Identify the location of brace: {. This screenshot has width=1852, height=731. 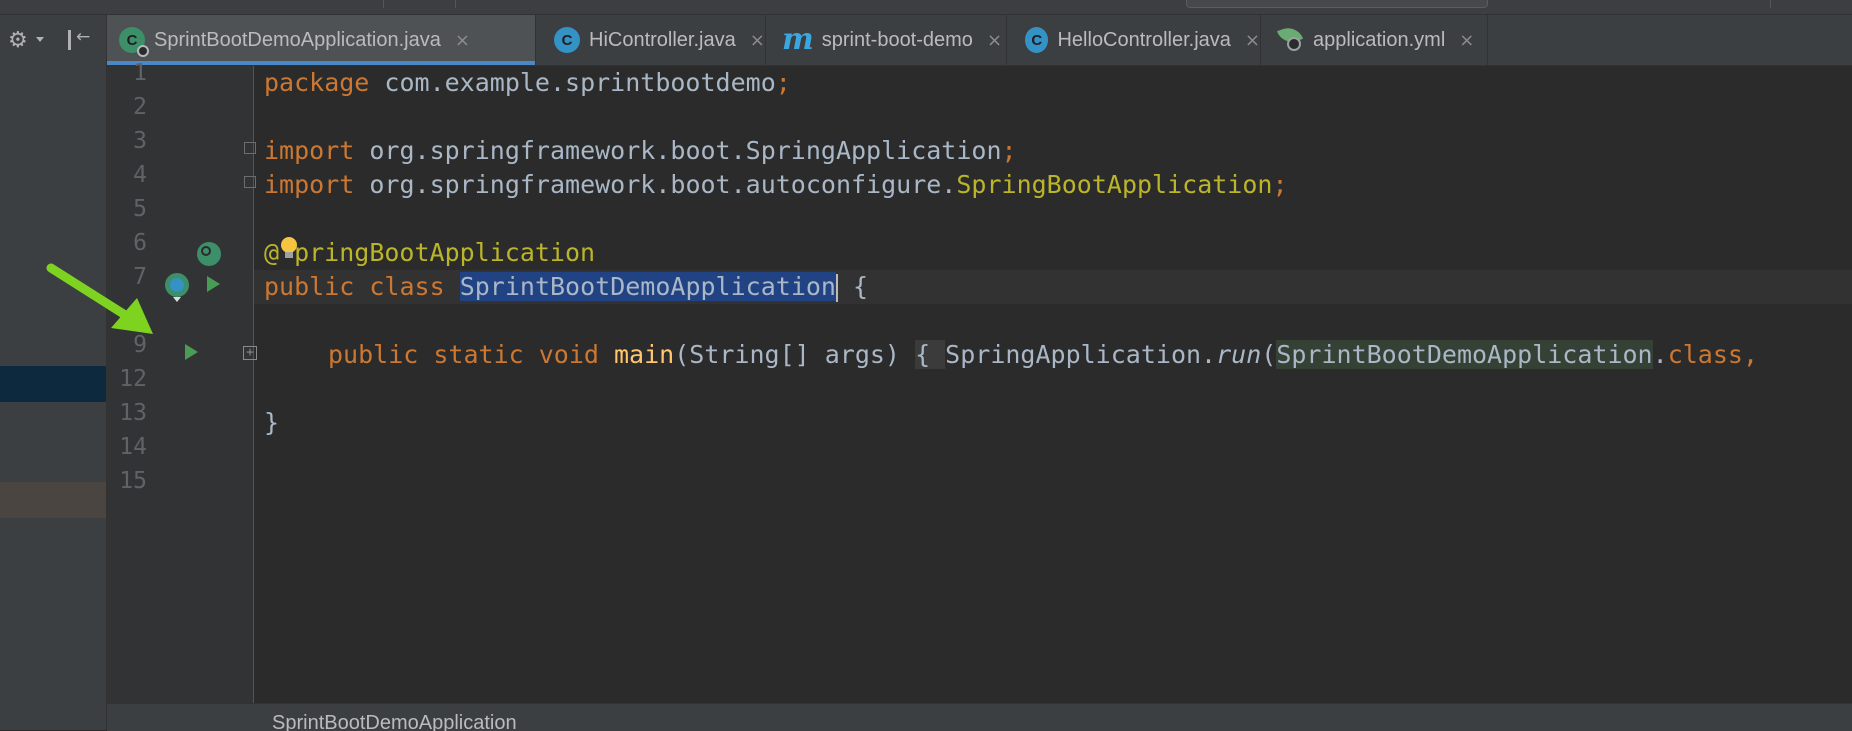
(853, 286).